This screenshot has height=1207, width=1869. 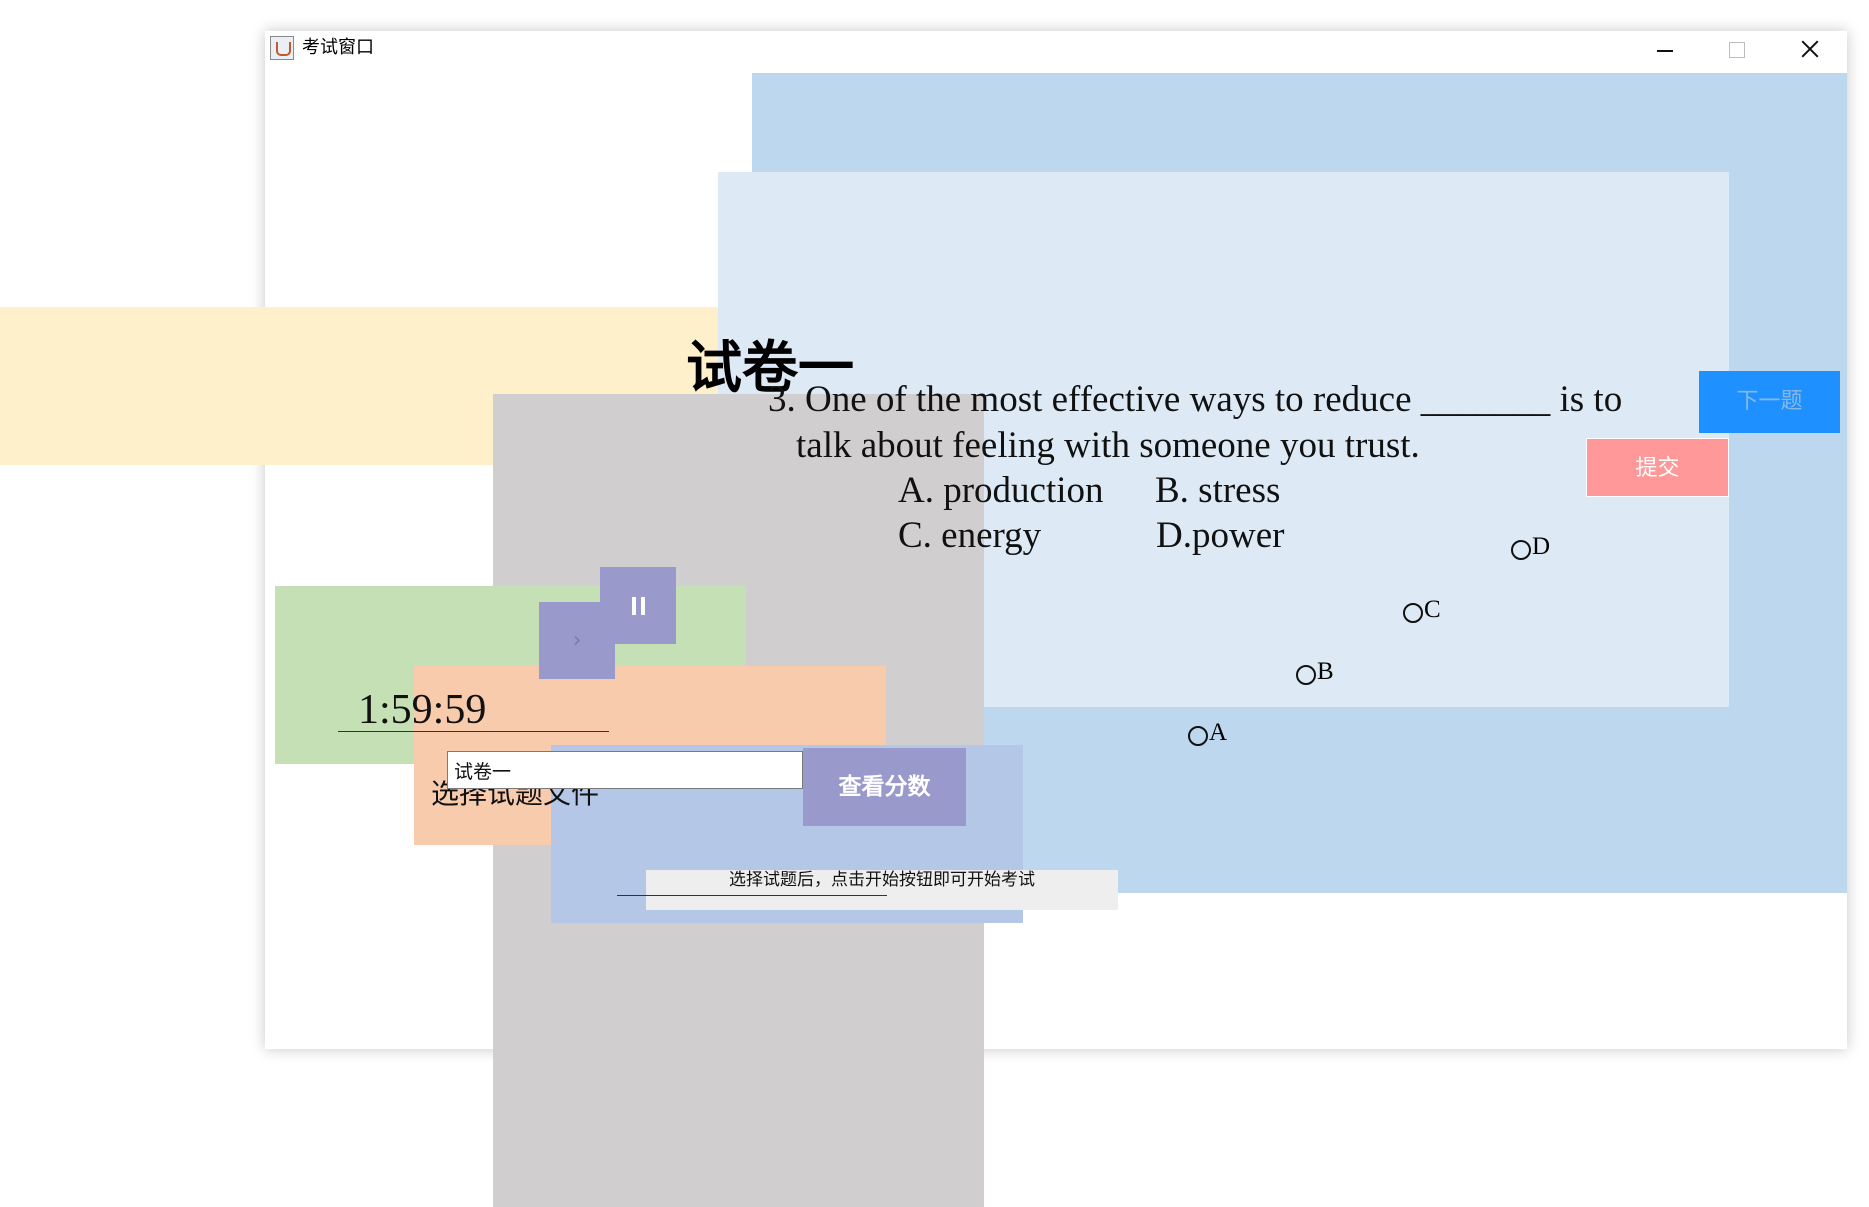 What do you see at coordinates (638, 605) in the screenshot?
I see `pause-button` at bounding box center [638, 605].